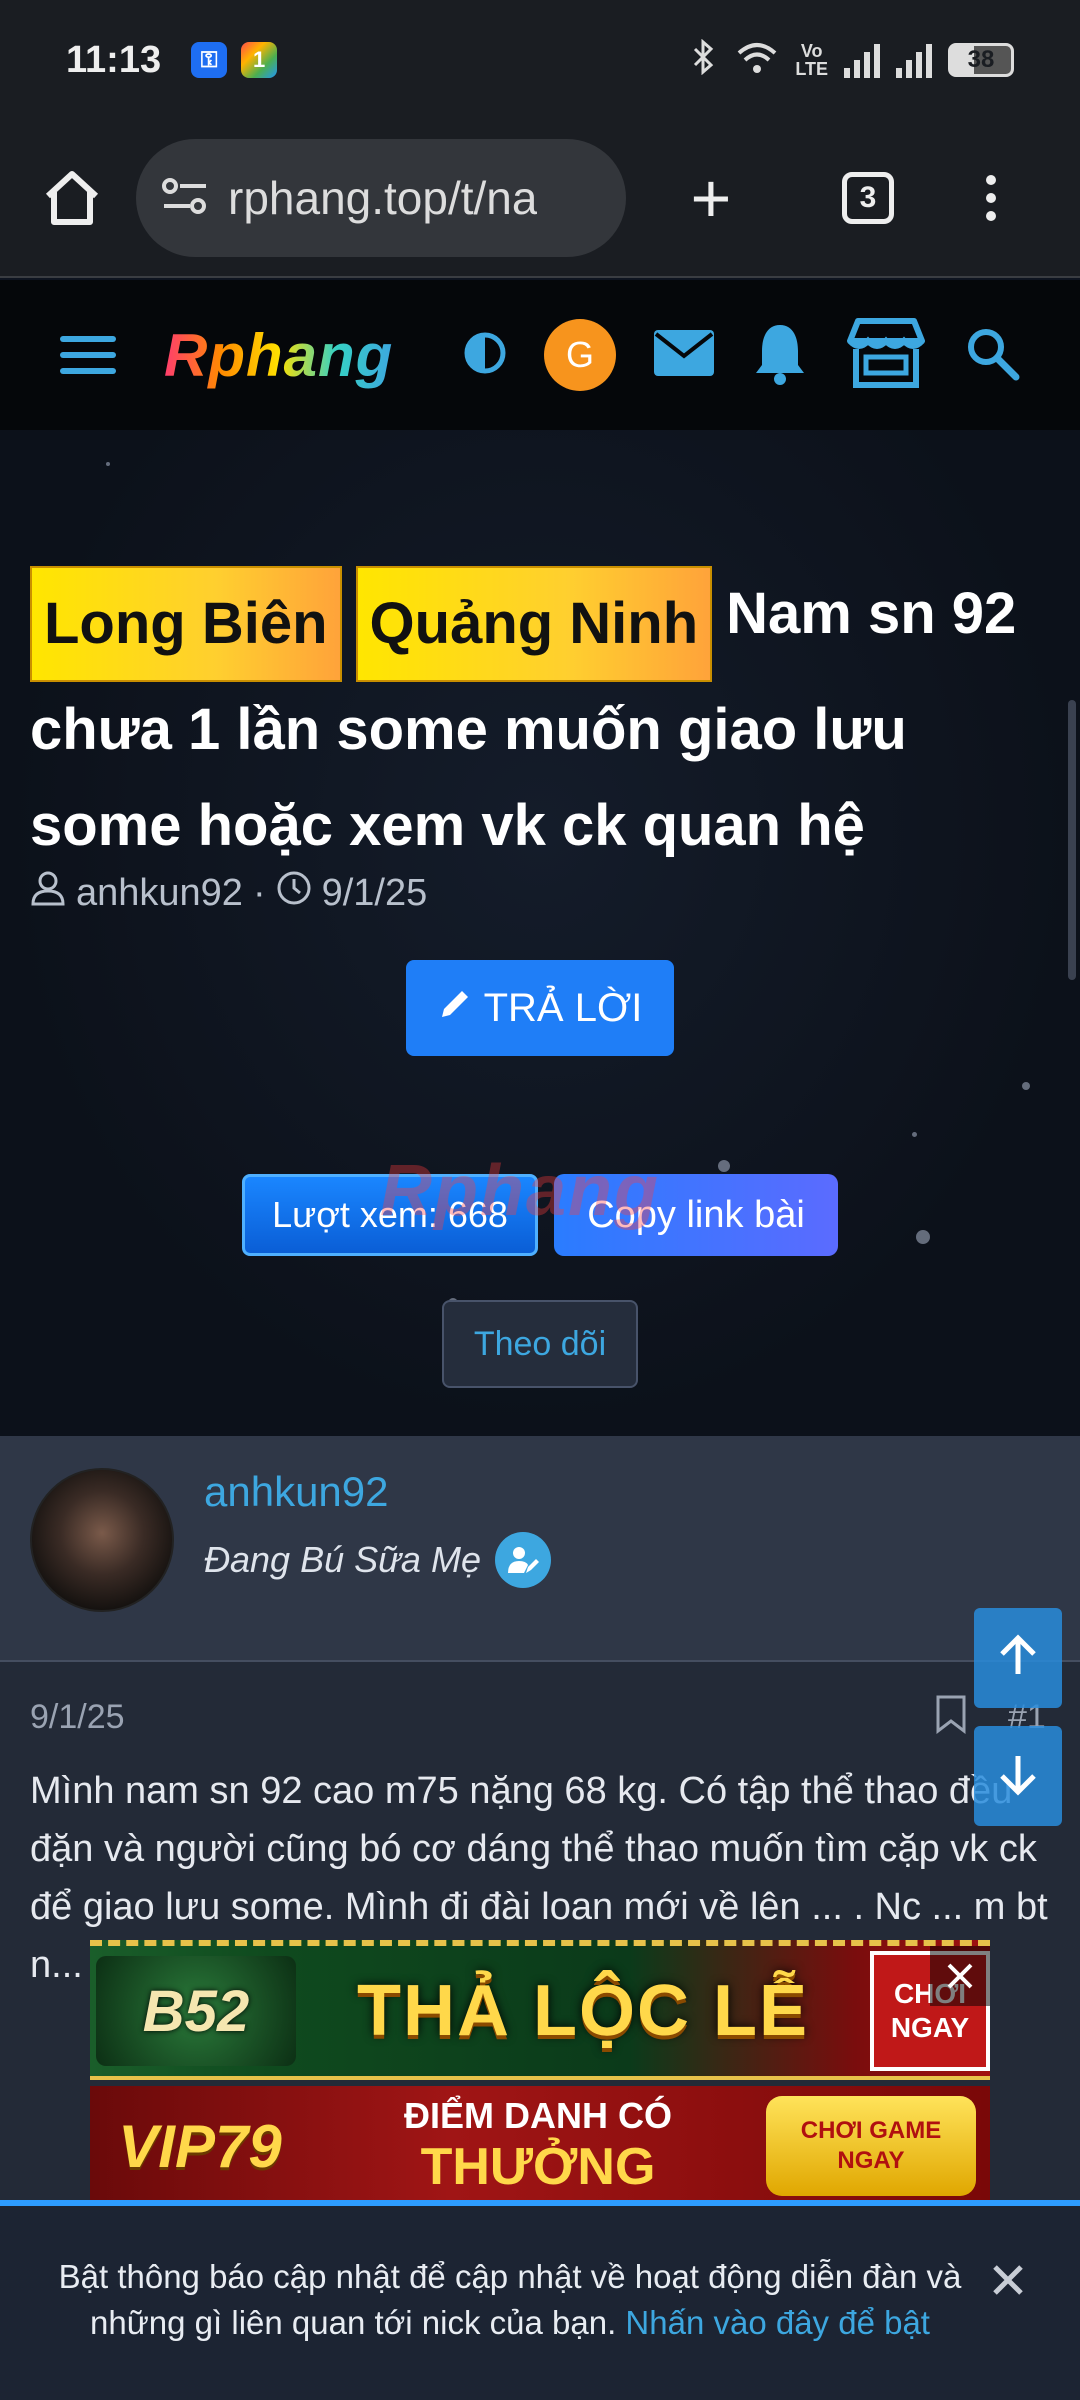 The height and width of the screenshot is (2400, 1080). I want to click on ad-close-icon, so click(960, 1976).